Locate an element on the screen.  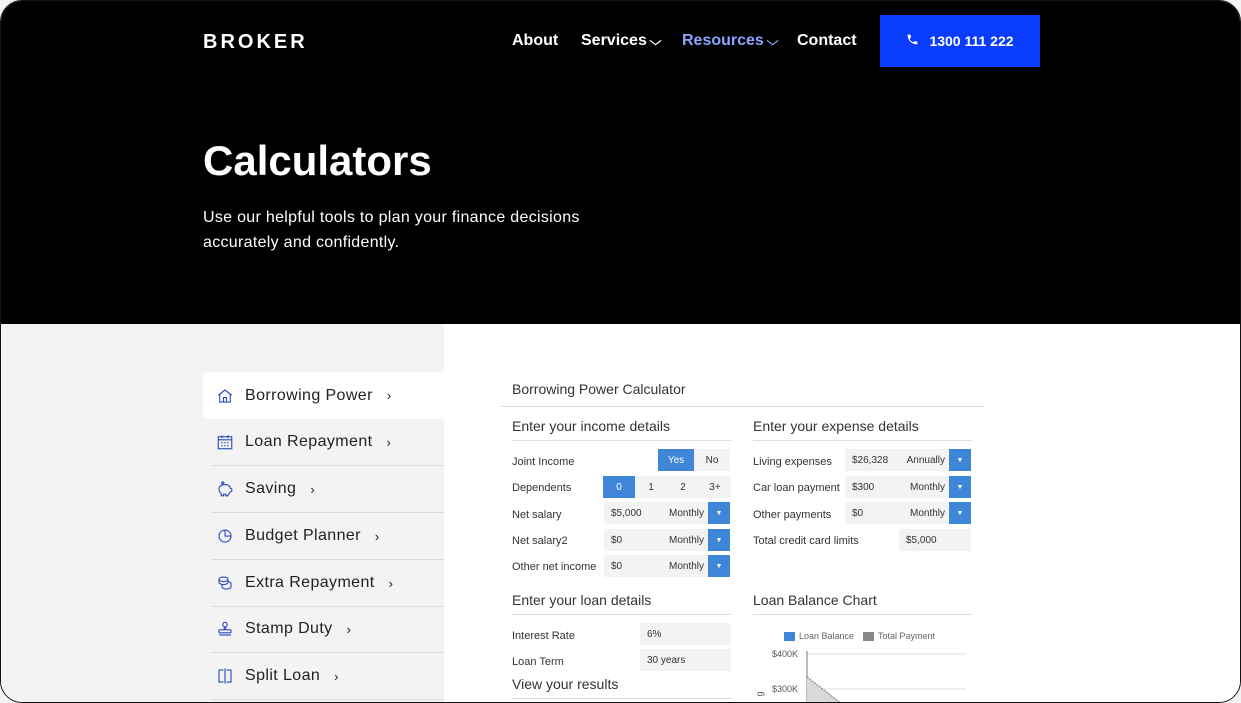
legend-total-payment: Total Payment is located at coordinates (899, 636).